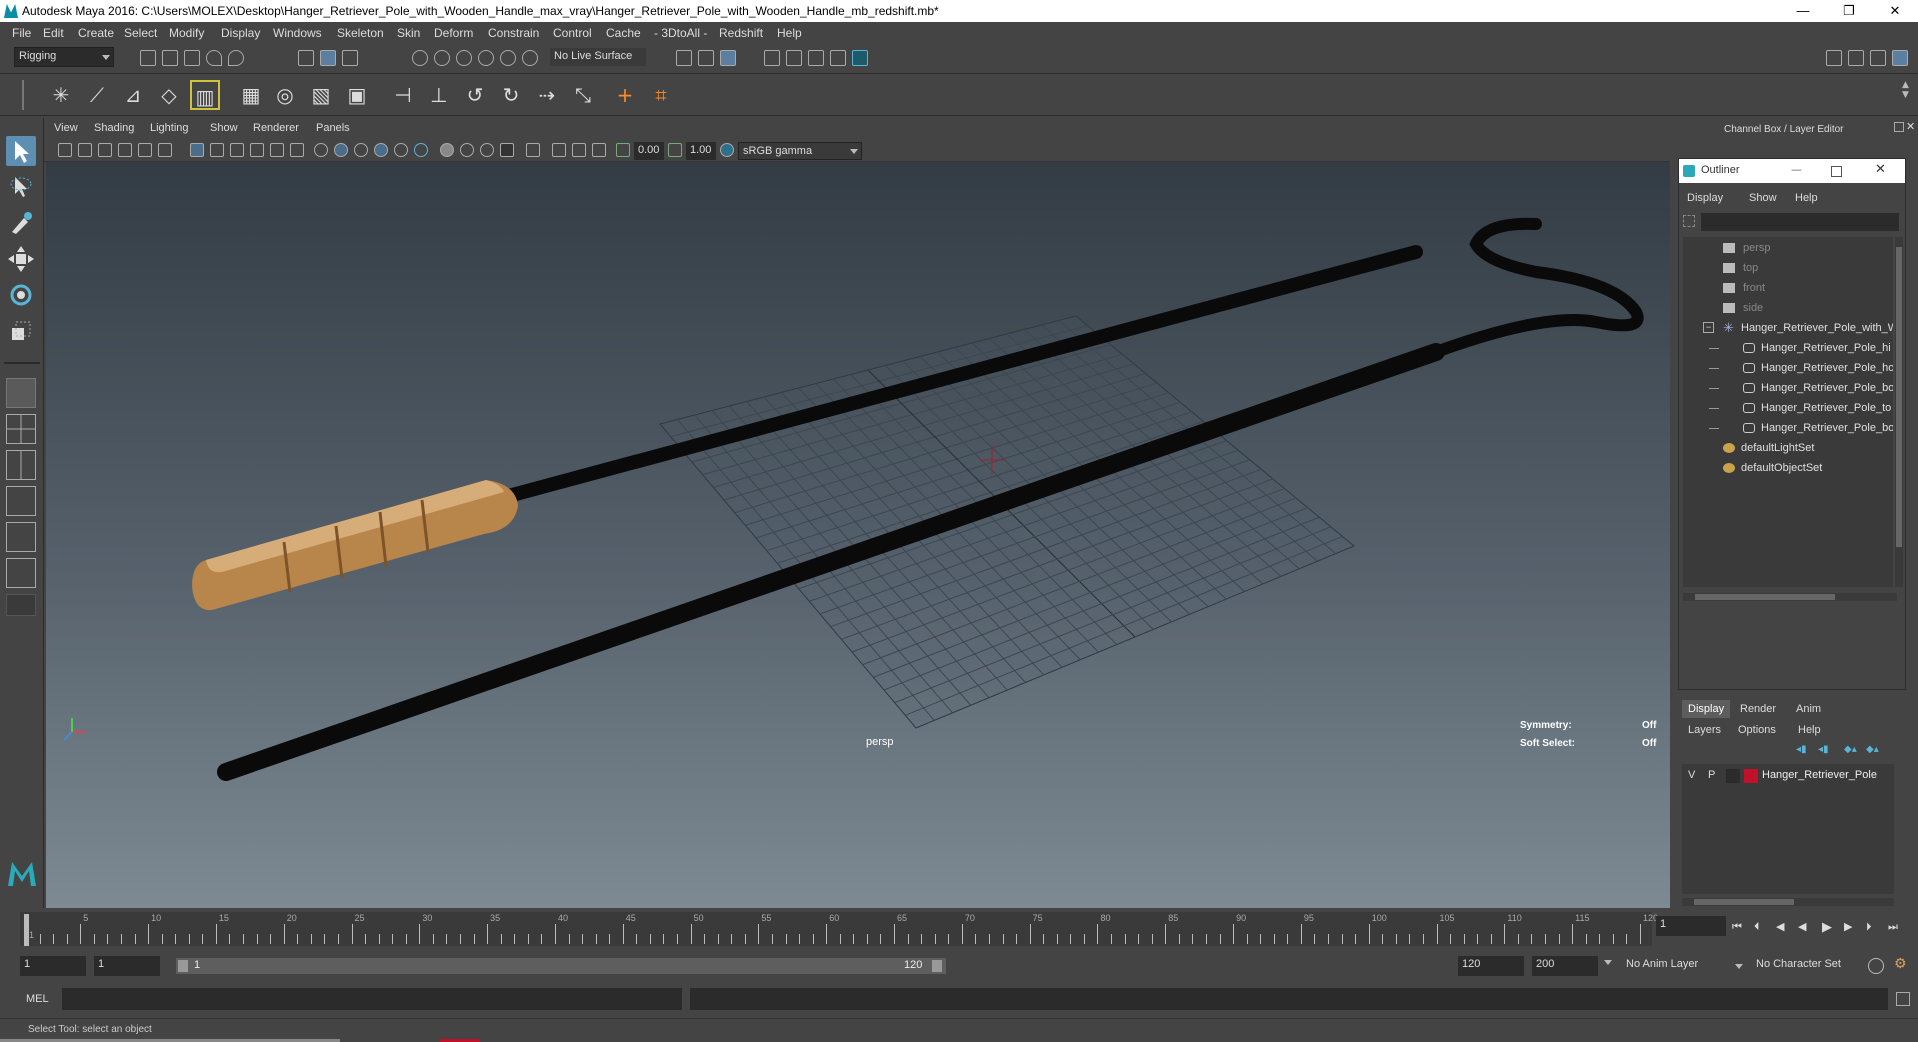  I want to click on menu-skeleton: Skeleton, so click(360, 33).